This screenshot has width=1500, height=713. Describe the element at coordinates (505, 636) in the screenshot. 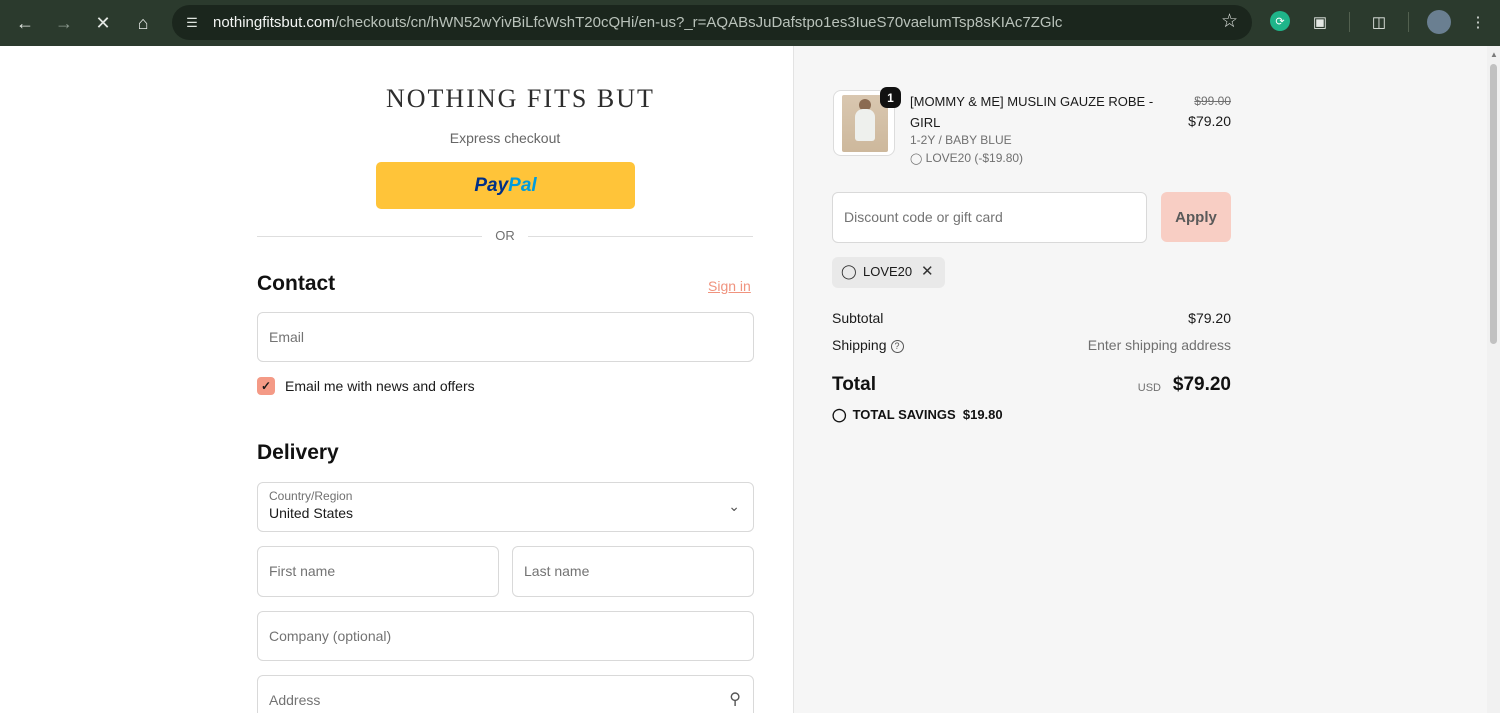

I see `company-field: Company (optional)` at that location.